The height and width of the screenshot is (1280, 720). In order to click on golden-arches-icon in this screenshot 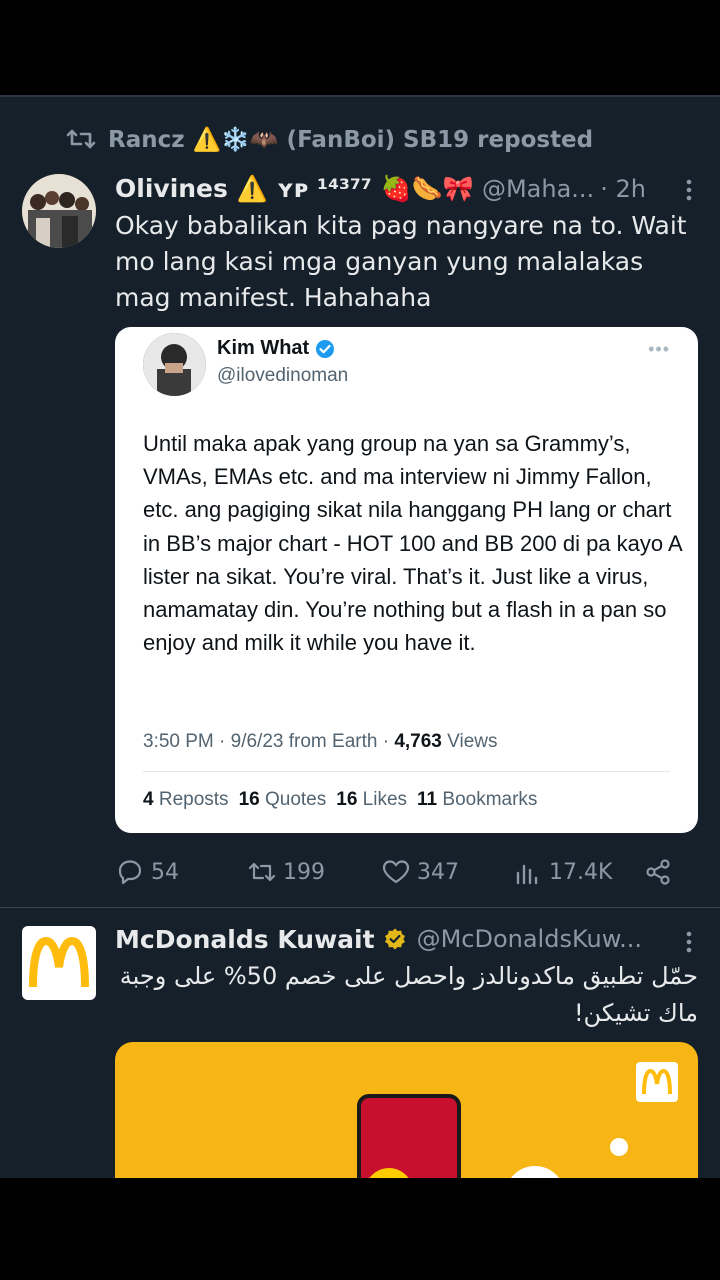, I will do `click(59, 962)`.